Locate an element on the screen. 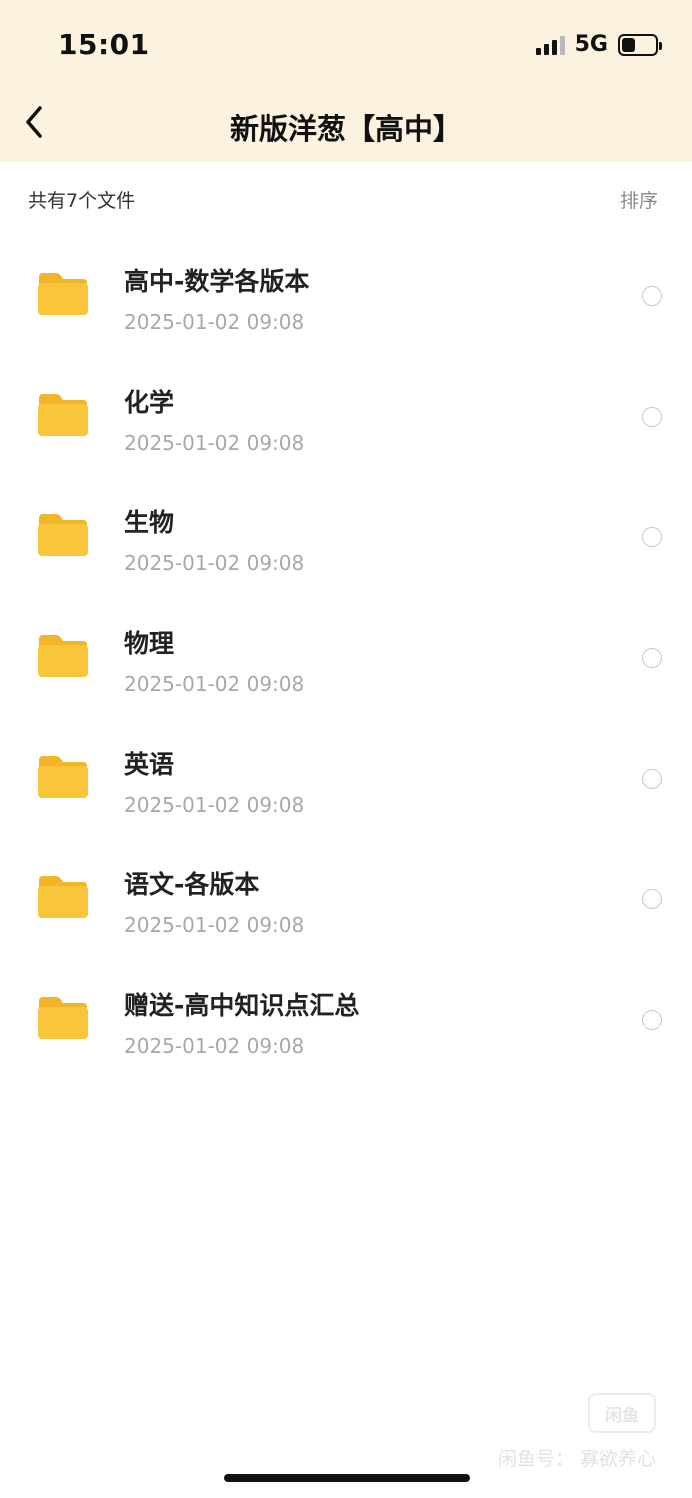 This screenshot has height=1498, width=692. file-name: 物理 is located at coordinates (149, 644).